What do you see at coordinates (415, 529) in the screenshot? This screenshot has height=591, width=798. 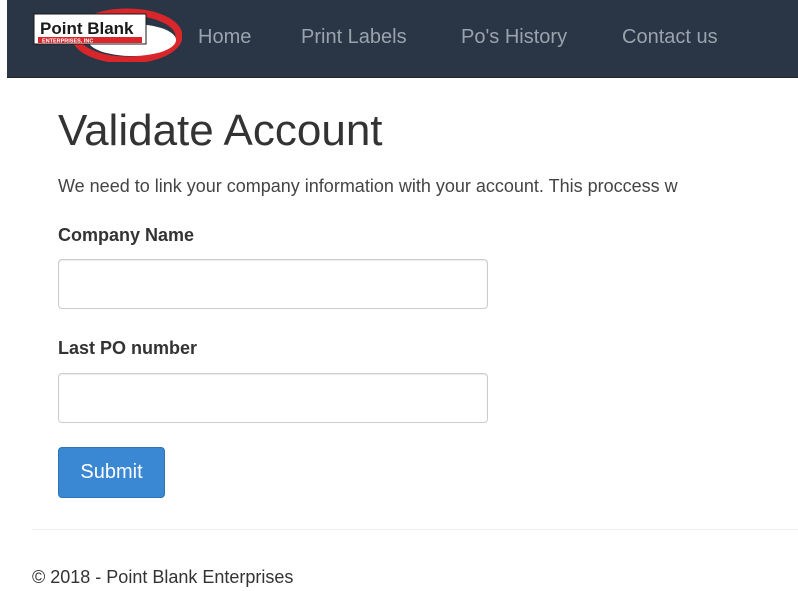 I see `footer-divider` at bounding box center [415, 529].